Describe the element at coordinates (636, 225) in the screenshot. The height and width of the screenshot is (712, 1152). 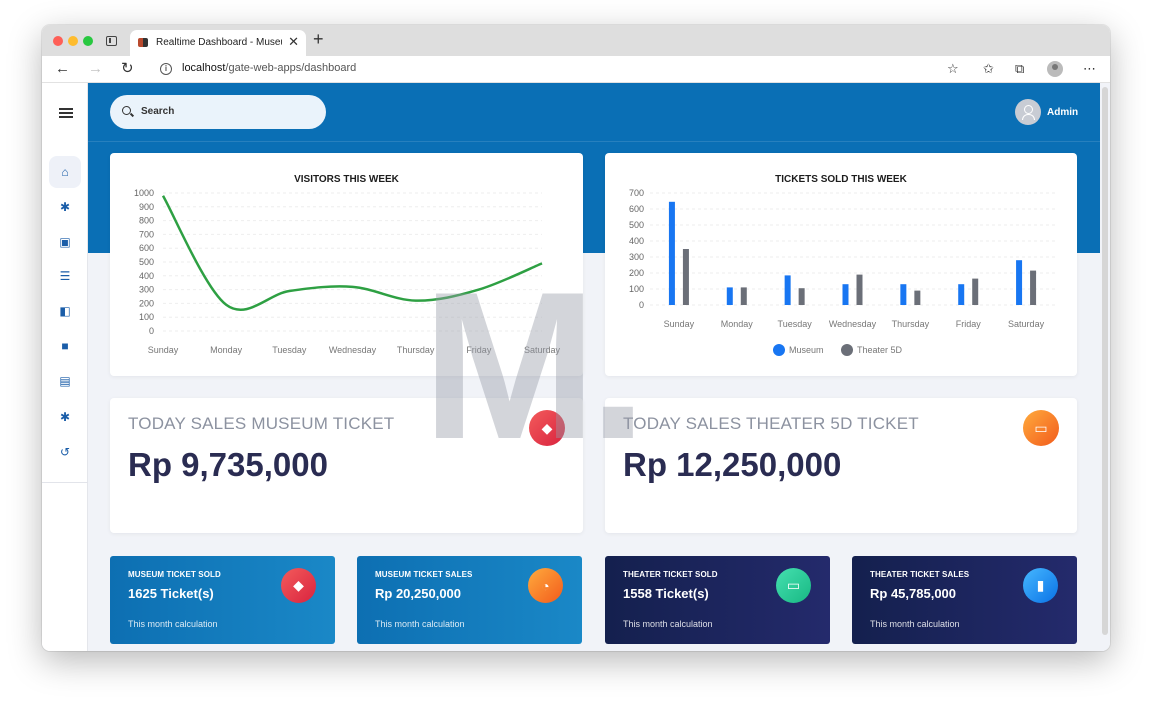
I see `y-tick-label: 500` at that location.